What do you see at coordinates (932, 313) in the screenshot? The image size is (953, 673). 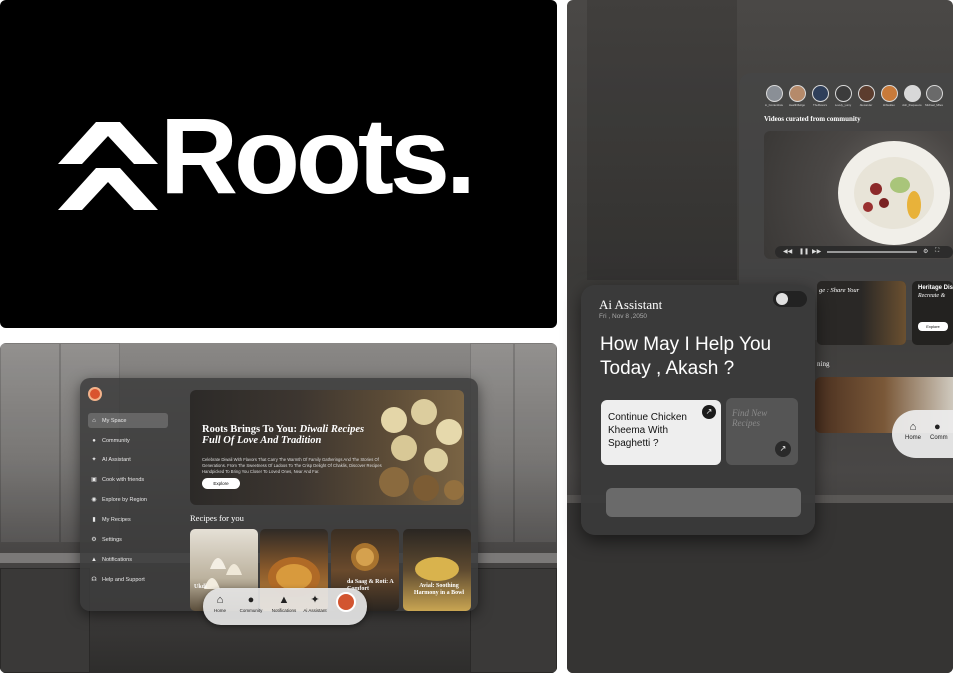 I see `heritage-dishes-card: Heritage Dis Recreate & Explore` at bounding box center [932, 313].